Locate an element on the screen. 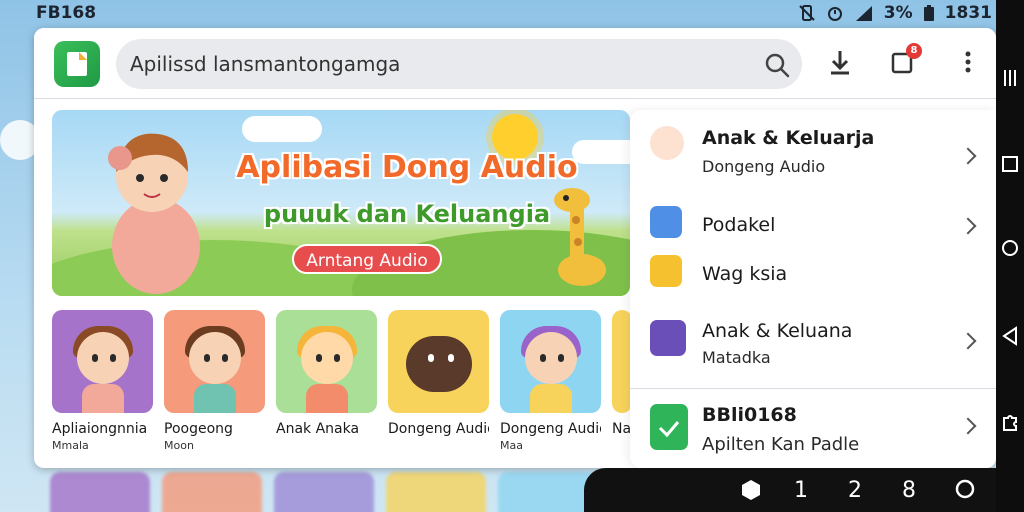  tile-label: Apliaiongnnia is located at coordinates (100, 429).